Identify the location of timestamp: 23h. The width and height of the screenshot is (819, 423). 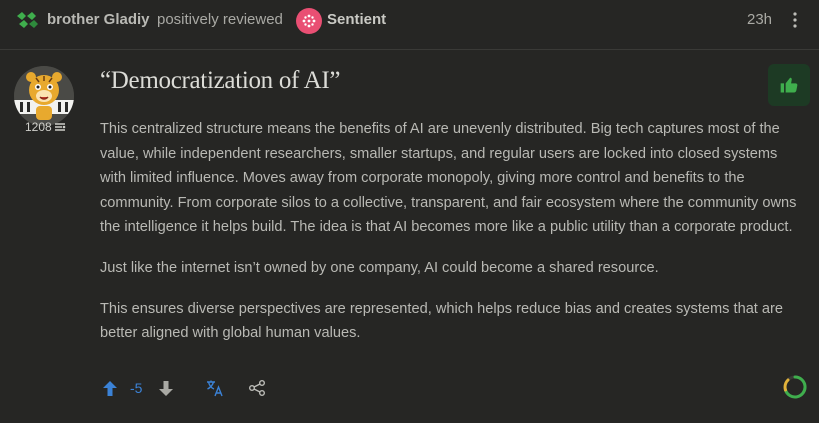
(760, 19).